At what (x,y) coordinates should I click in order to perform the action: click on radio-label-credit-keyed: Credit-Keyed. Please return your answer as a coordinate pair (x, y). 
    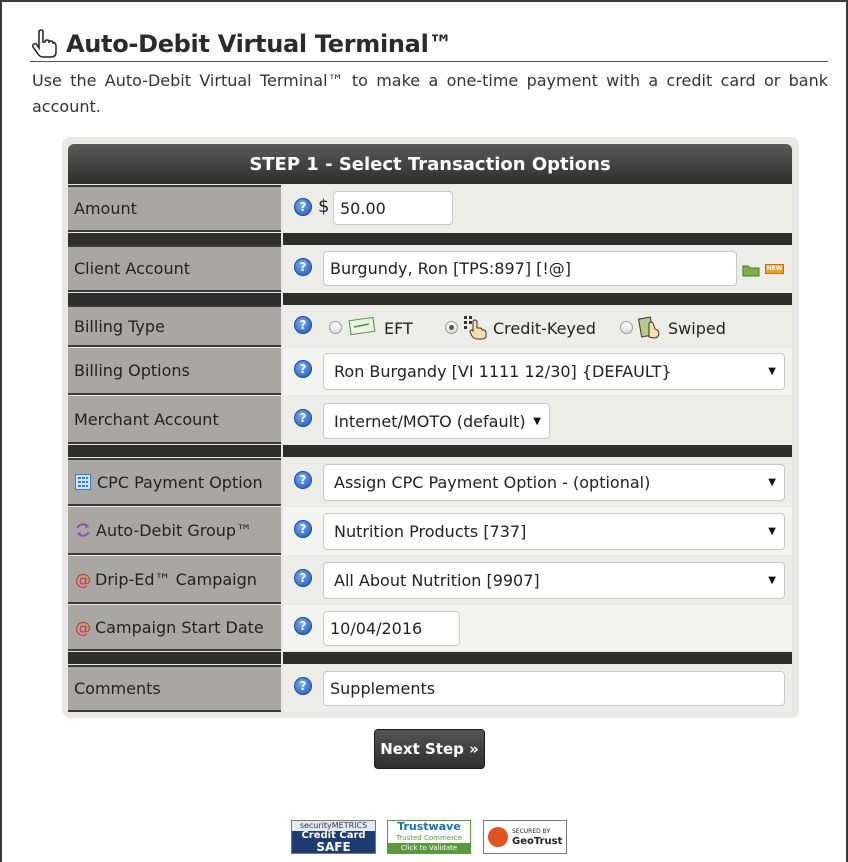
    Looking at the image, I should click on (544, 328).